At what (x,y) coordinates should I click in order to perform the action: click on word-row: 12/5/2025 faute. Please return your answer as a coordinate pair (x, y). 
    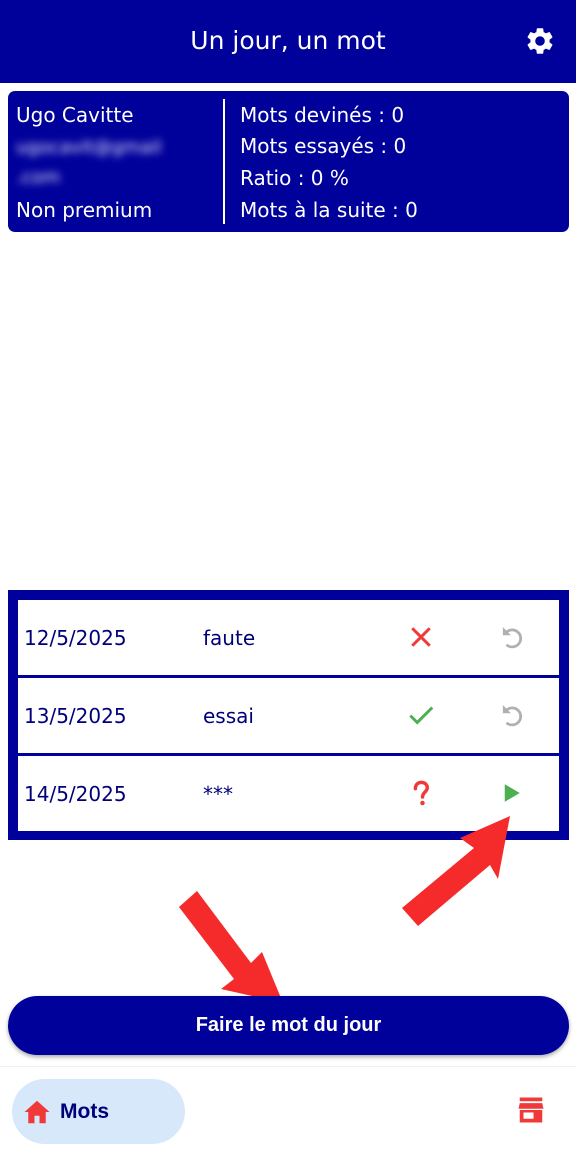
    Looking at the image, I should click on (288, 637).